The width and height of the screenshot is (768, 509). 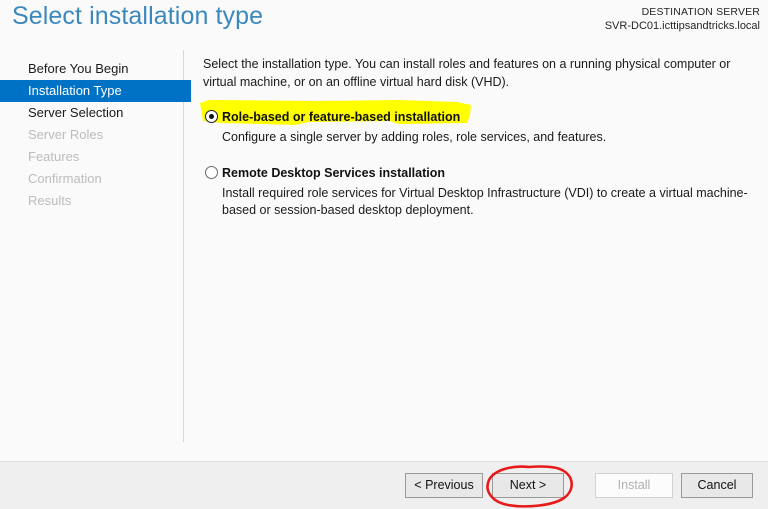 I want to click on radio-role-based, so click(x=211, y=116).